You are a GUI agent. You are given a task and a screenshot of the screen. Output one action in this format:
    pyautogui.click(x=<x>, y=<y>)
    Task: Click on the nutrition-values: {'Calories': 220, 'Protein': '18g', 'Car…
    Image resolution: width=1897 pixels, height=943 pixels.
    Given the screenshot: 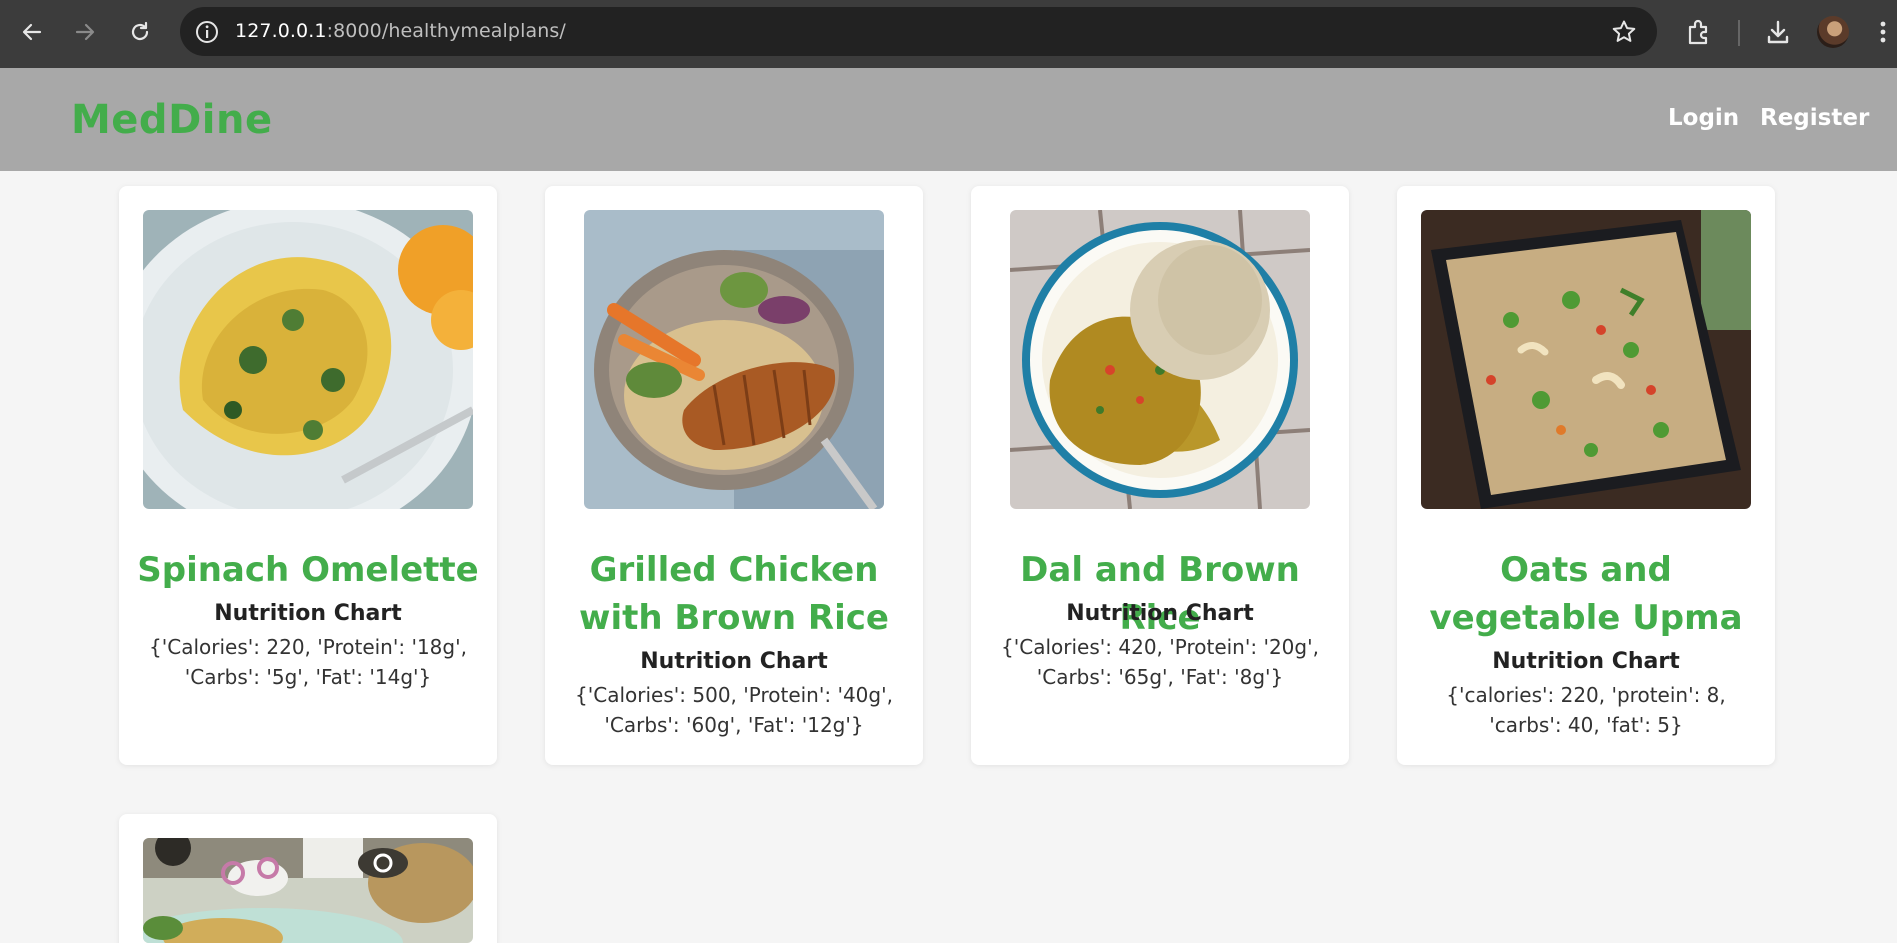 What is the action you would take?
    pyautogui.click(x=308, y=662)
    